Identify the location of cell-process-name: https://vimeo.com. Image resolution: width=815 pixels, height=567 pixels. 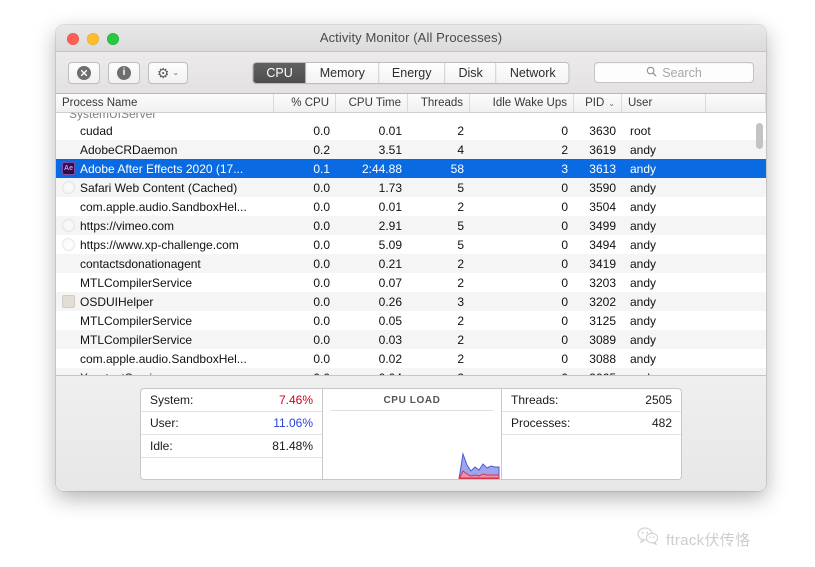
(165, 226).